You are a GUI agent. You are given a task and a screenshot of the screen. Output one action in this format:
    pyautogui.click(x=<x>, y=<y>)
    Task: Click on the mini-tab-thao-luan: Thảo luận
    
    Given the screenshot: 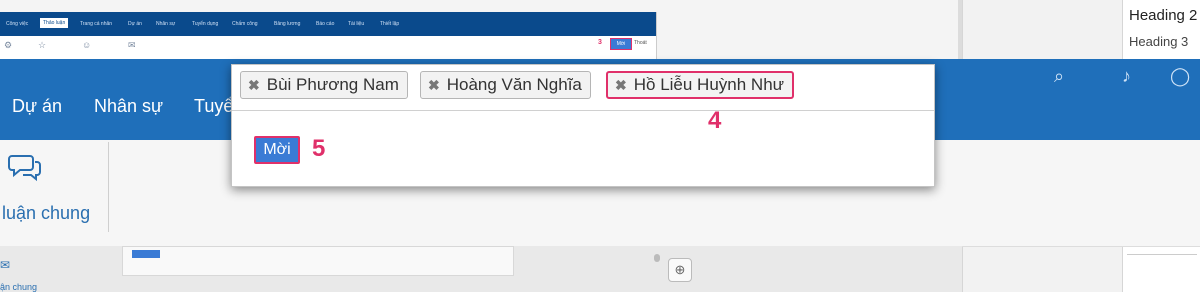 What is the action you would take?
    pyautogui.click(x=54, y=23)
    